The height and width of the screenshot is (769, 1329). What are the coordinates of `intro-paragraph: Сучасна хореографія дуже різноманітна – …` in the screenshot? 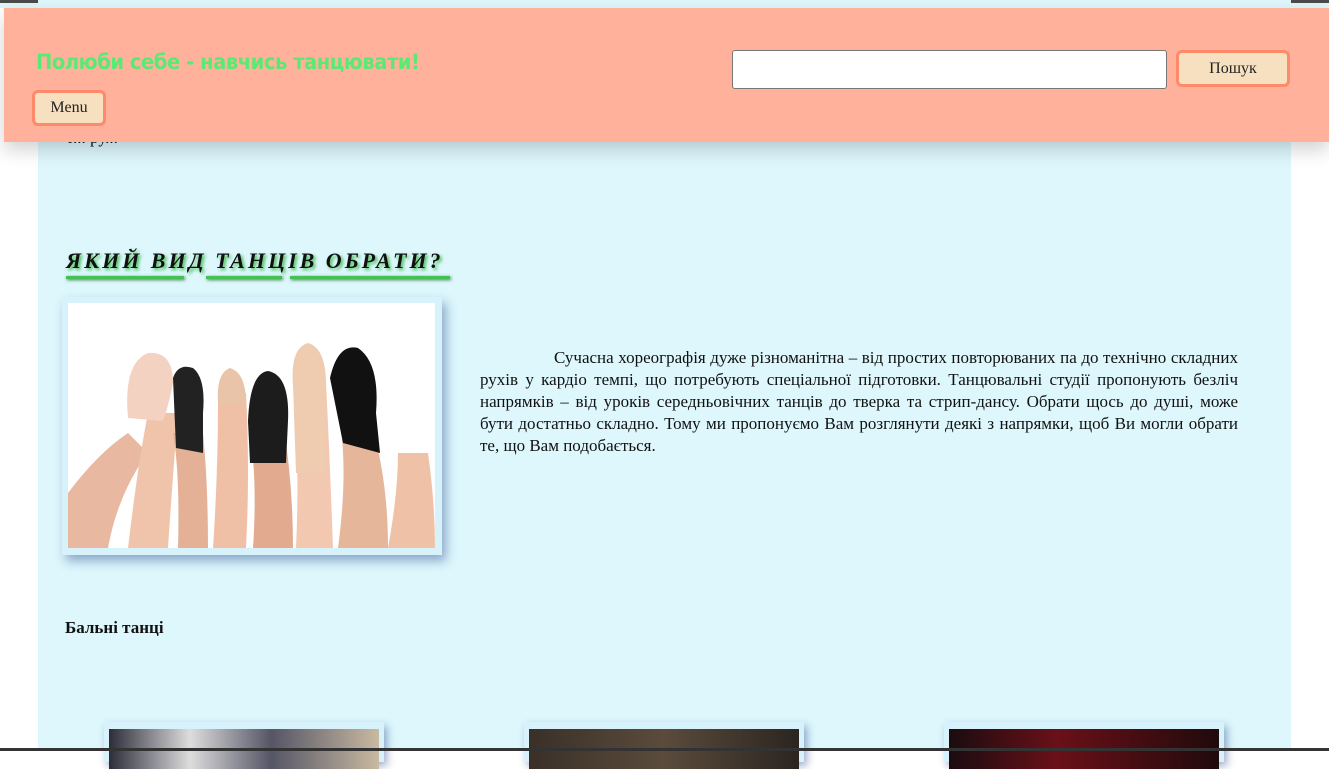 It's located at (859, 401).